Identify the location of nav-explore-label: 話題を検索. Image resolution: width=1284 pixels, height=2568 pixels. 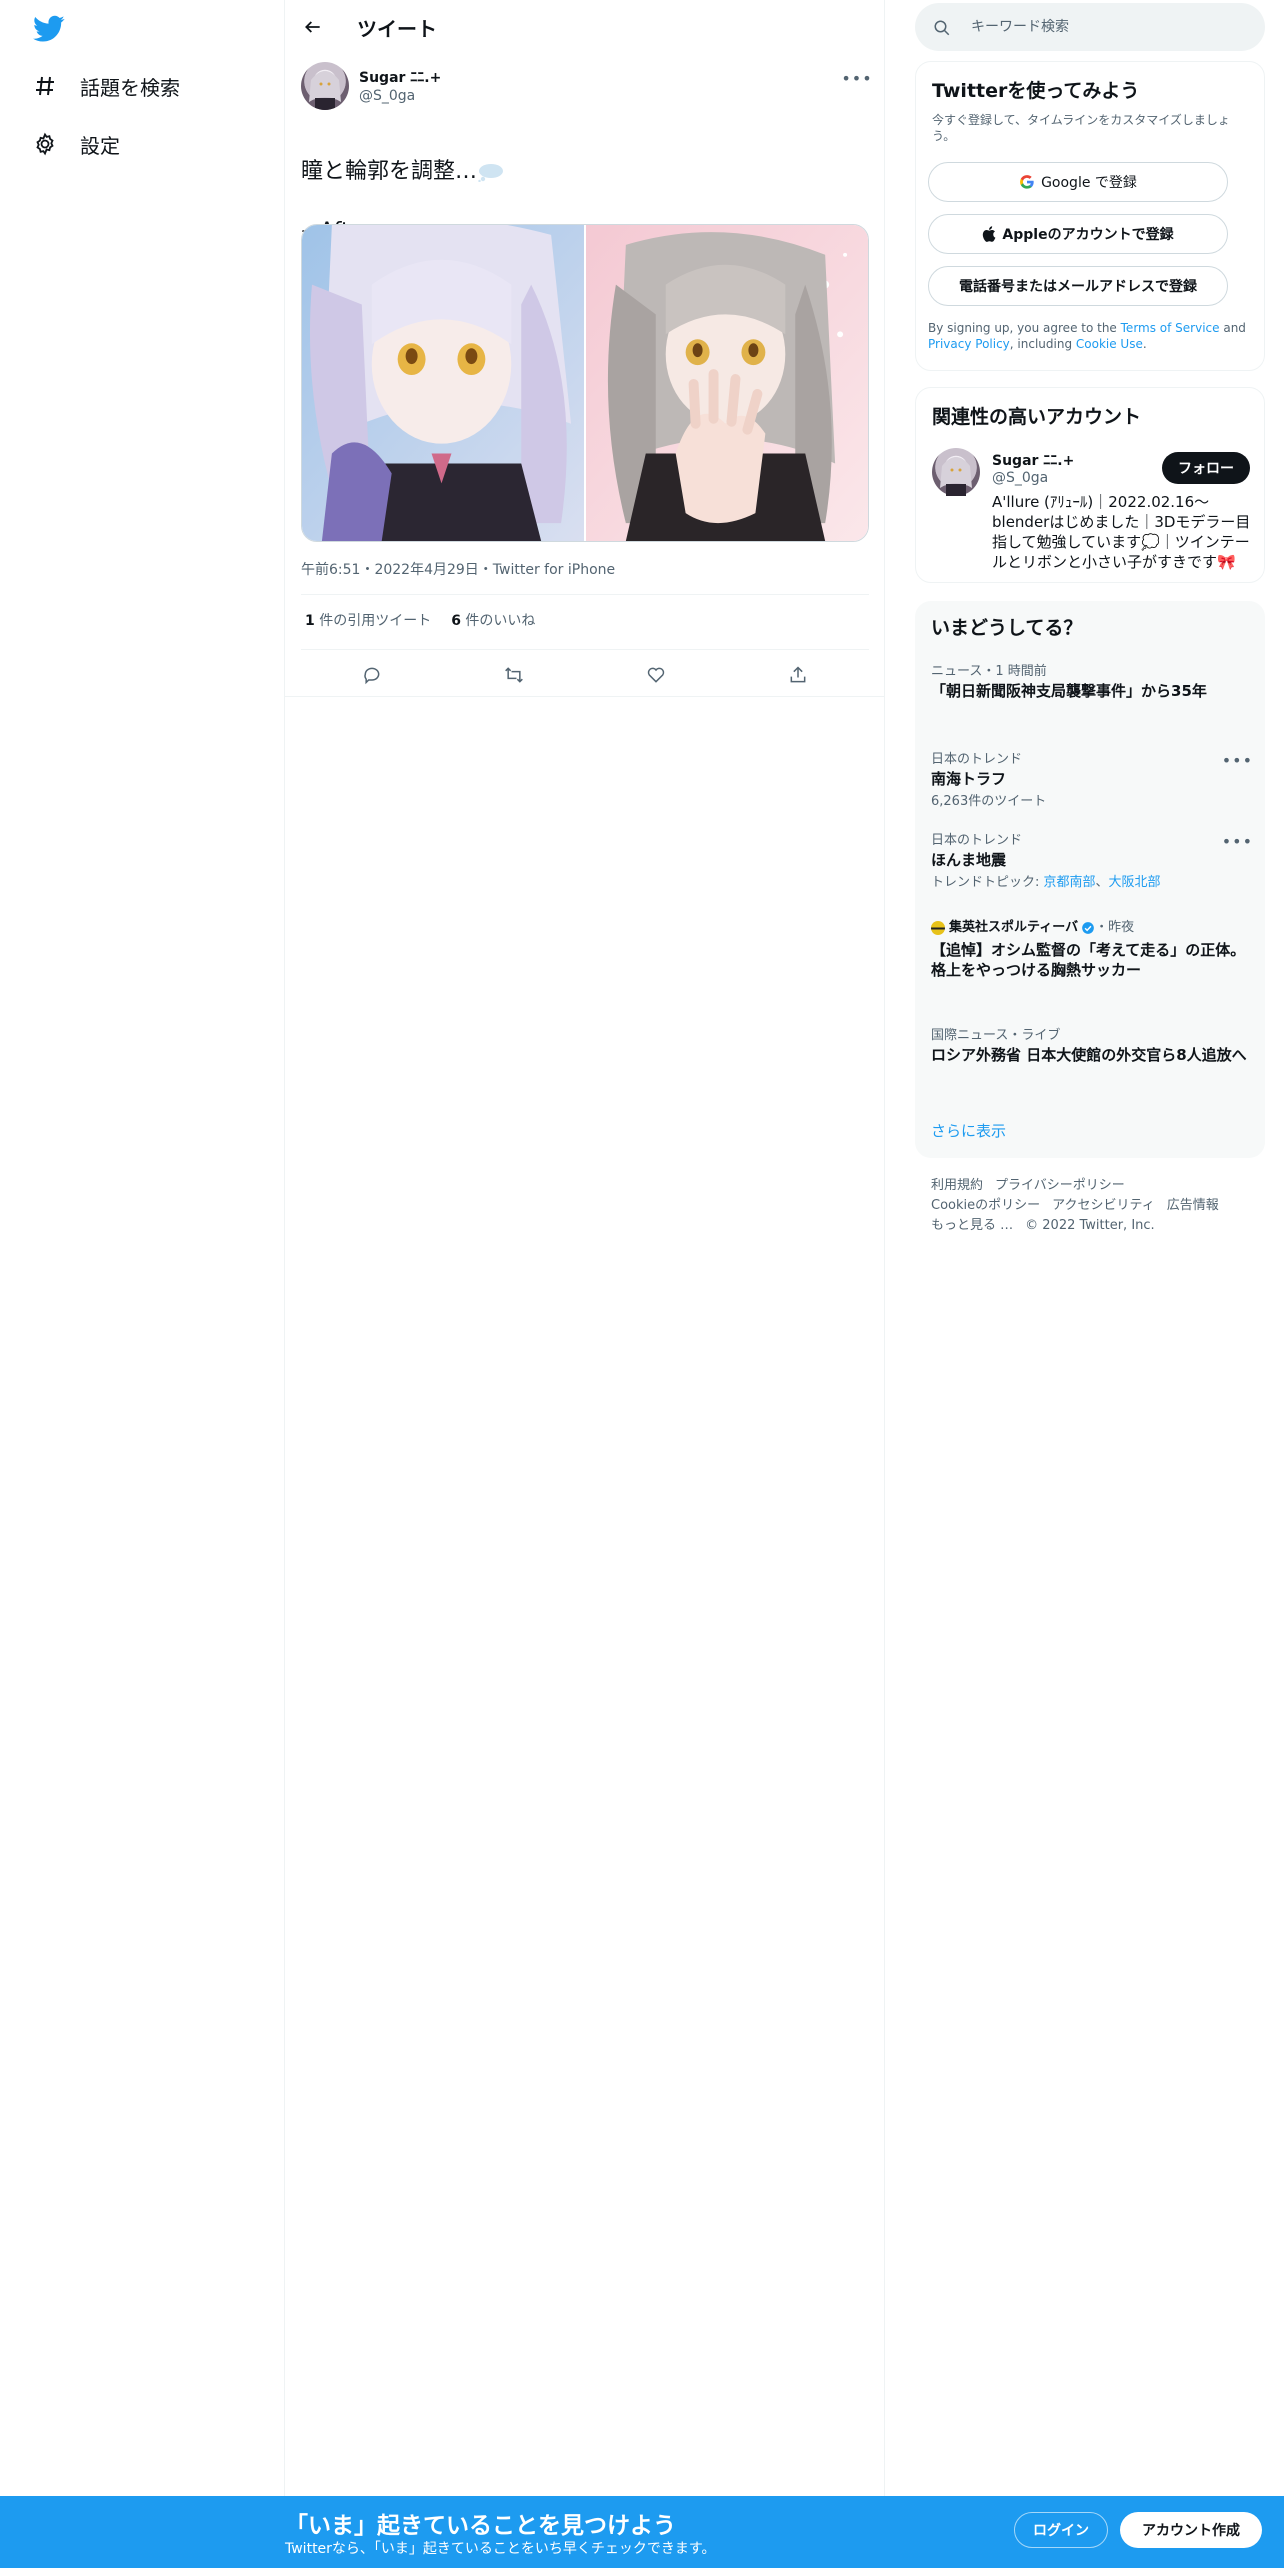
(130, 87).